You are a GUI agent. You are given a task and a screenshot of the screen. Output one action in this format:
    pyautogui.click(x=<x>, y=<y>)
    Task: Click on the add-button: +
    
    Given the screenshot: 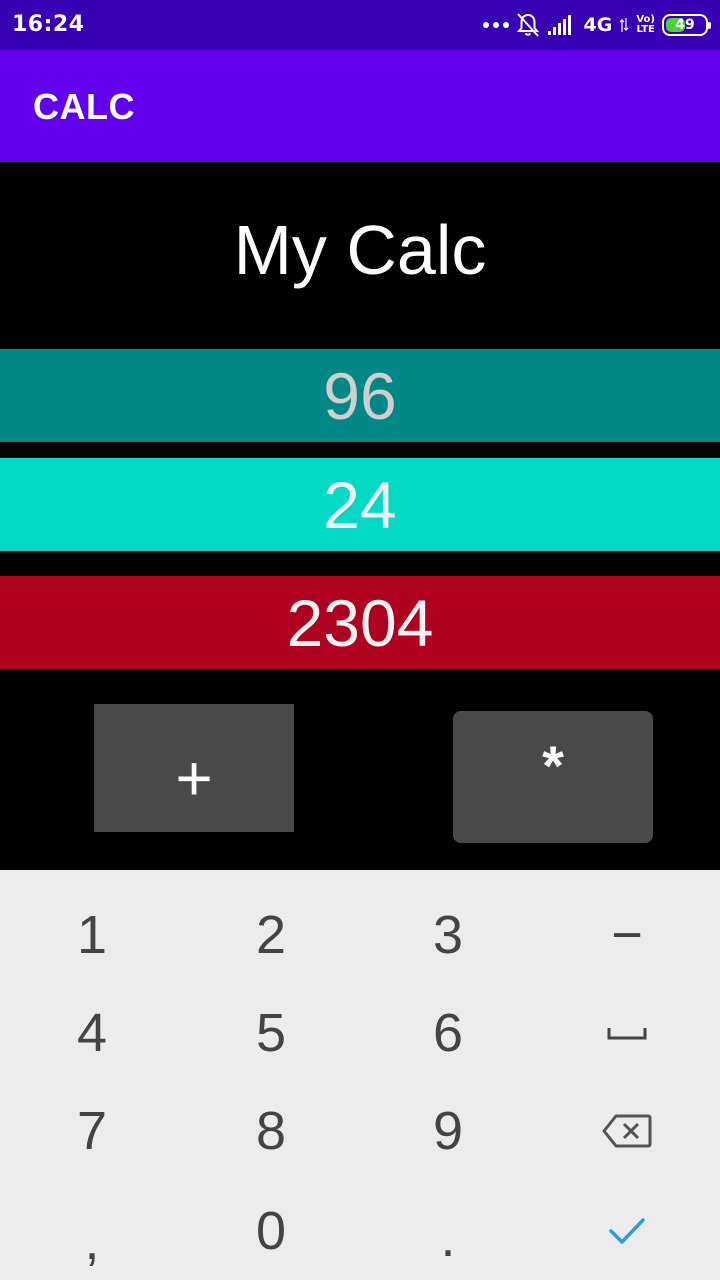 What is the action you would take?
    pyautogui.click(x=194, y=768)
    